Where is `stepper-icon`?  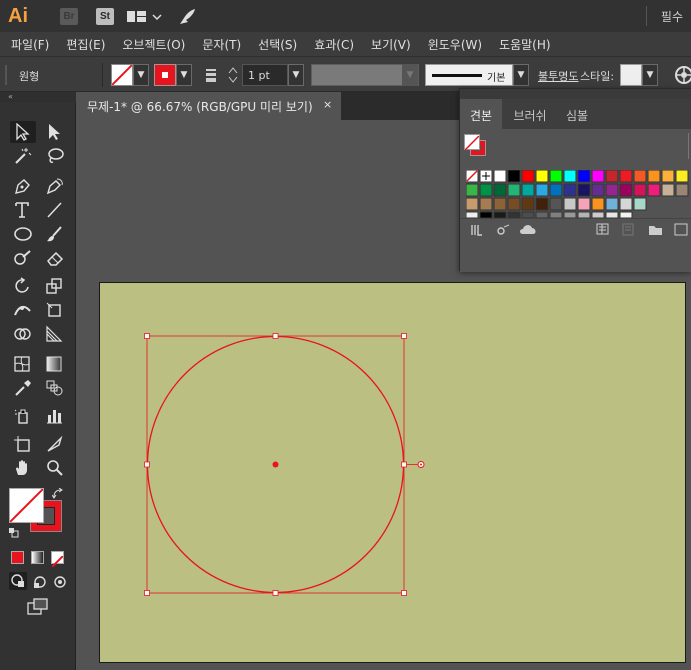
stepper-icon is located at coordinates (233, 75).